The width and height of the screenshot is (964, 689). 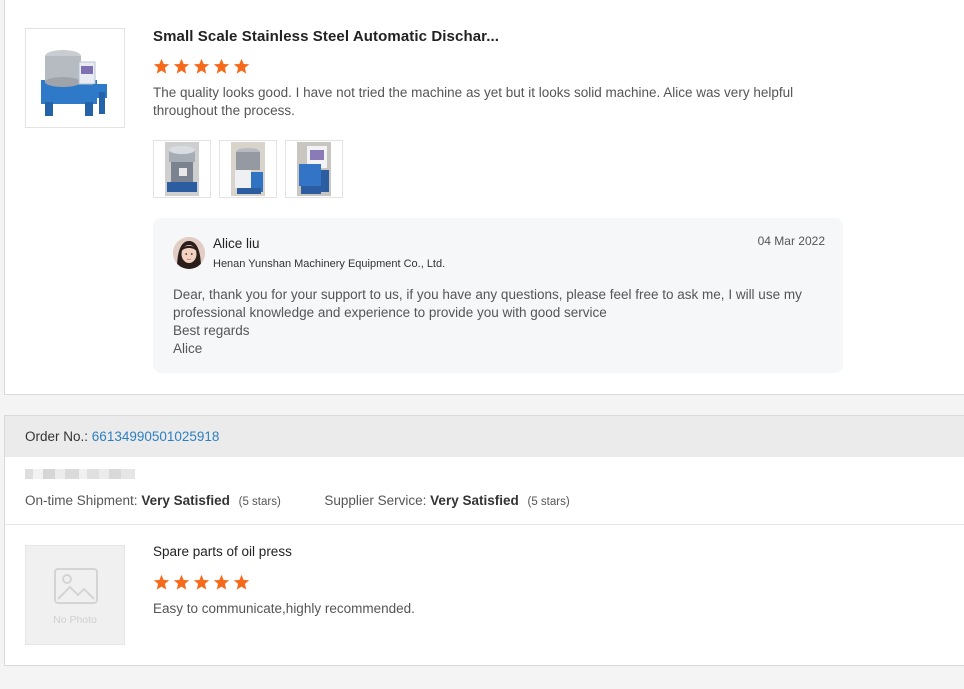 I want to click on image-placeholder-icon, so click(x=76, y=586).